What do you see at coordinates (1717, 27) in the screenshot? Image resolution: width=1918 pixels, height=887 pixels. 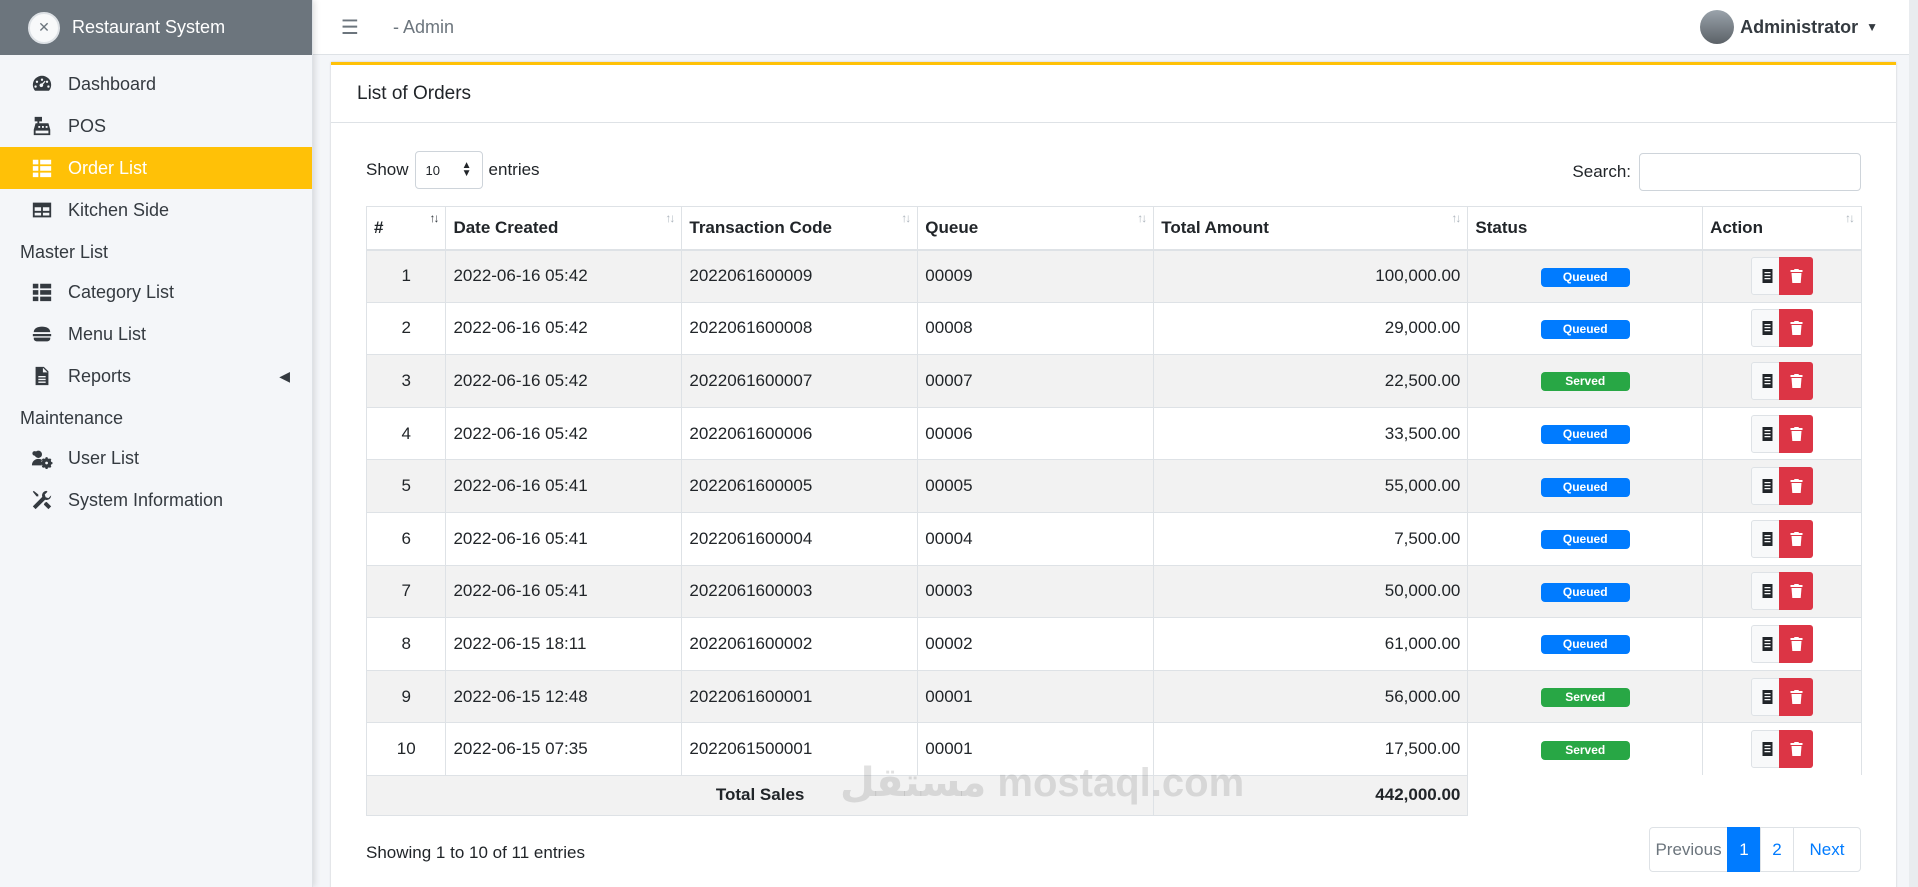 I see `avatar` at bounding box center [1717, 27].